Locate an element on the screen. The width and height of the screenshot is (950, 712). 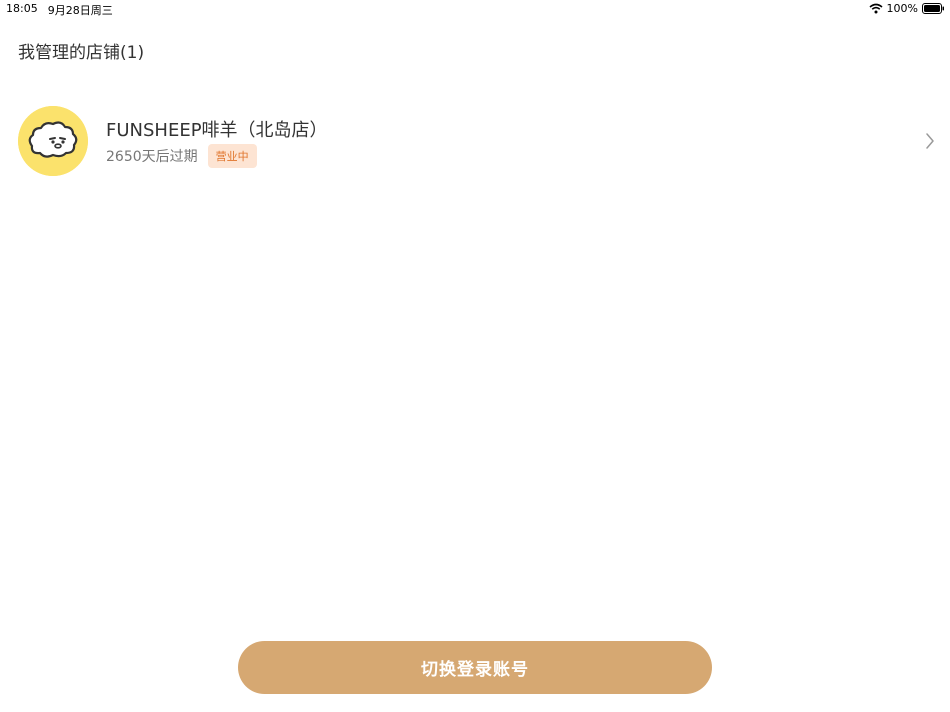
chevron-right-icon is located at coordinates (930, 141).